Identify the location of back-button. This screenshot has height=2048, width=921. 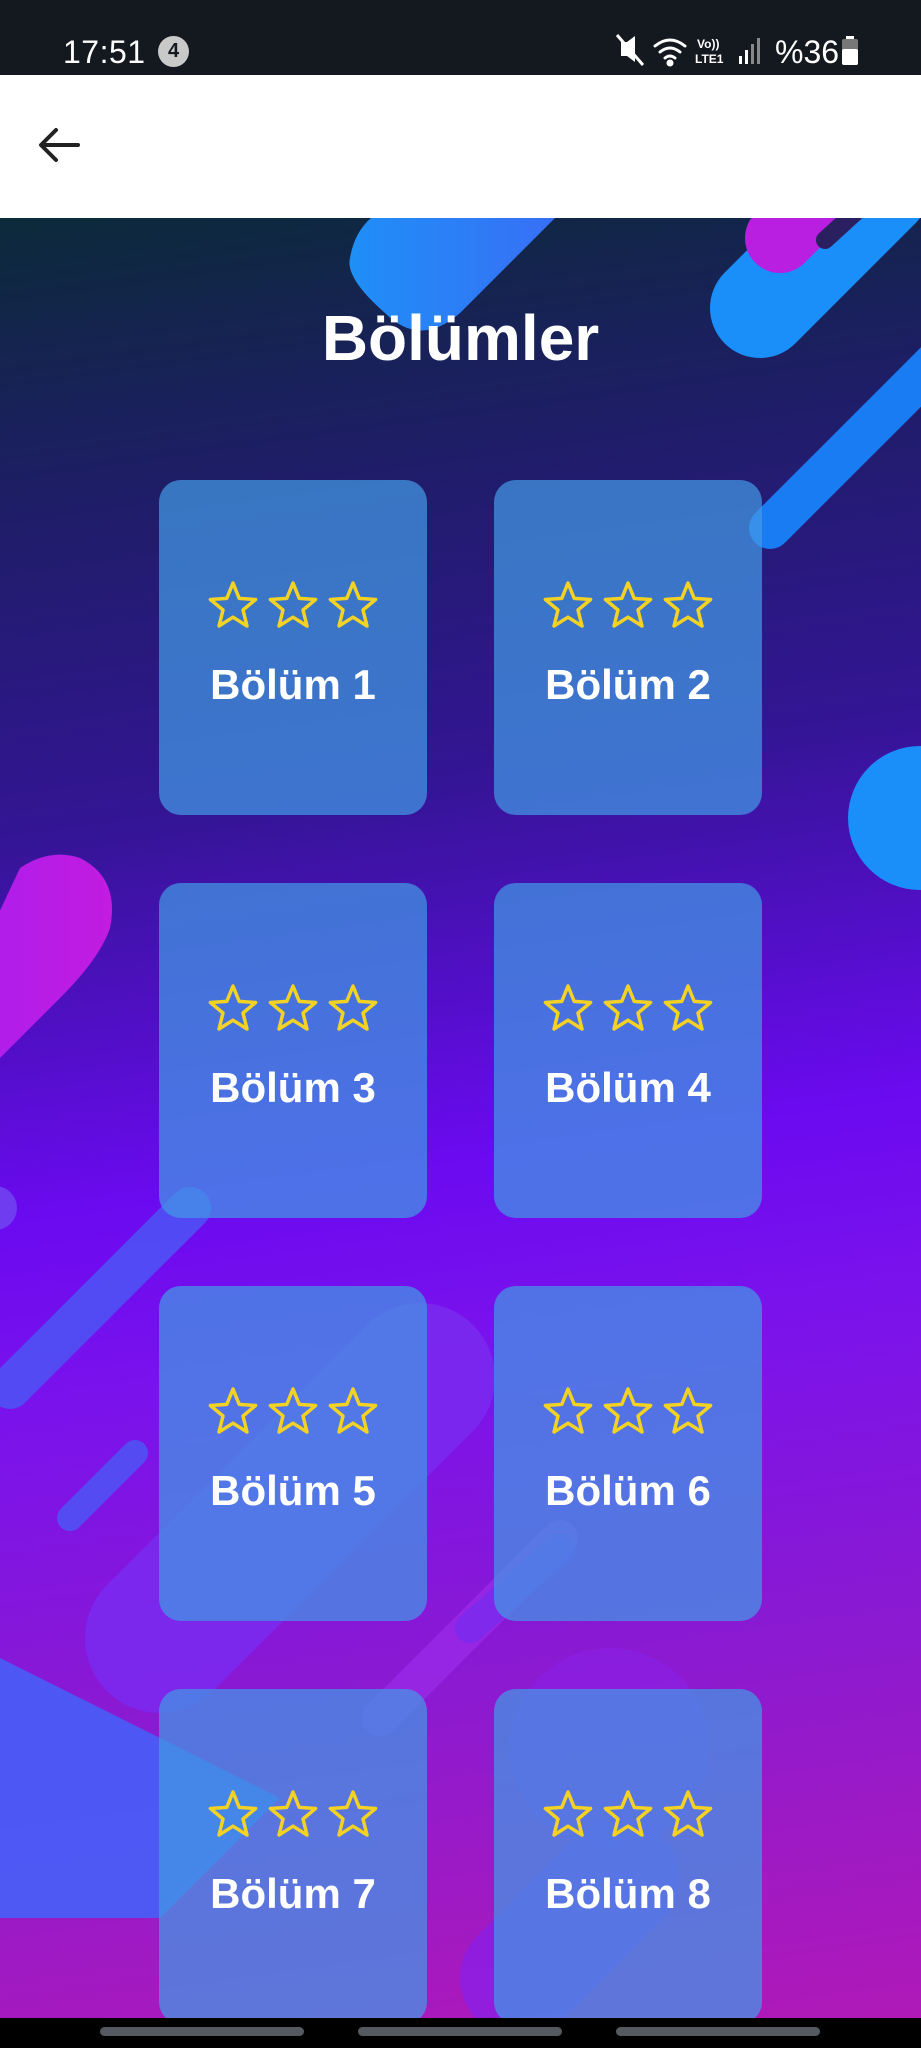
(58, 145).